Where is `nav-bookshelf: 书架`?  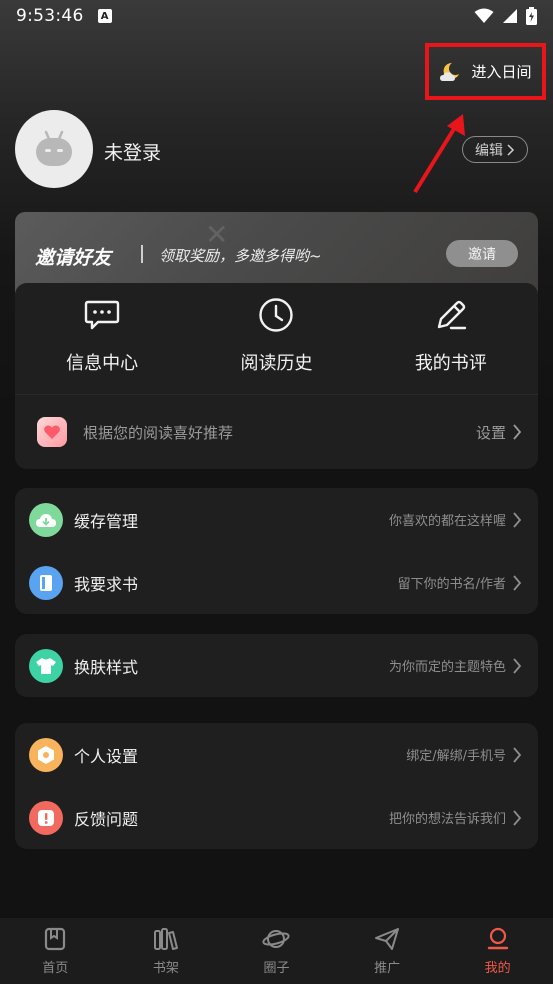
nav-bookshelf: 书架 is located at coordinates (166, 951).